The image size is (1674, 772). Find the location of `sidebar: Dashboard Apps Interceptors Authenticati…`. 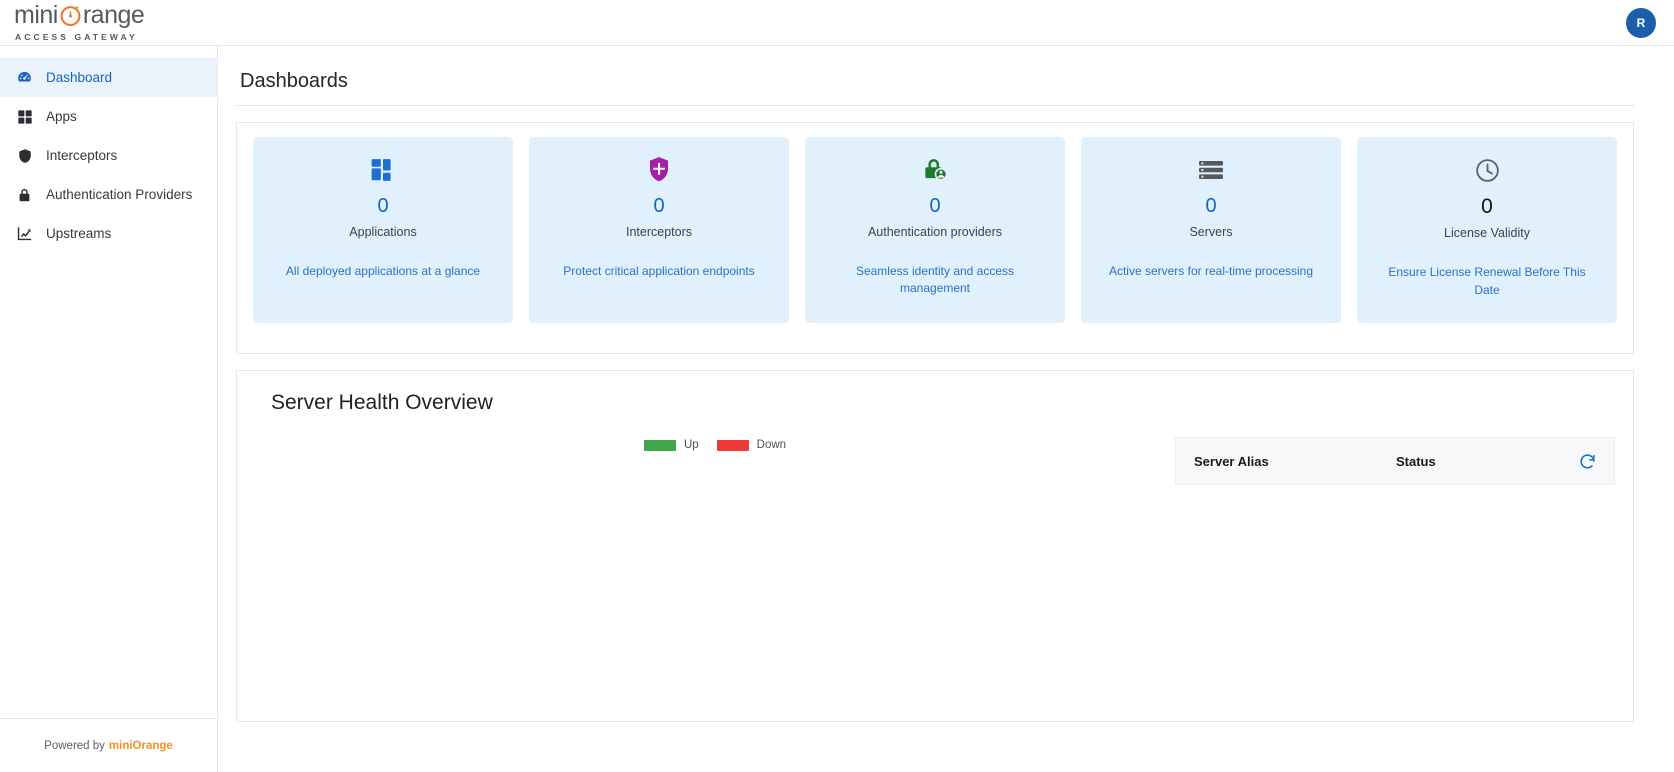

sidebar: Dashboard Apps Interceptors Authenticati… is located at coordinates (109, 409).